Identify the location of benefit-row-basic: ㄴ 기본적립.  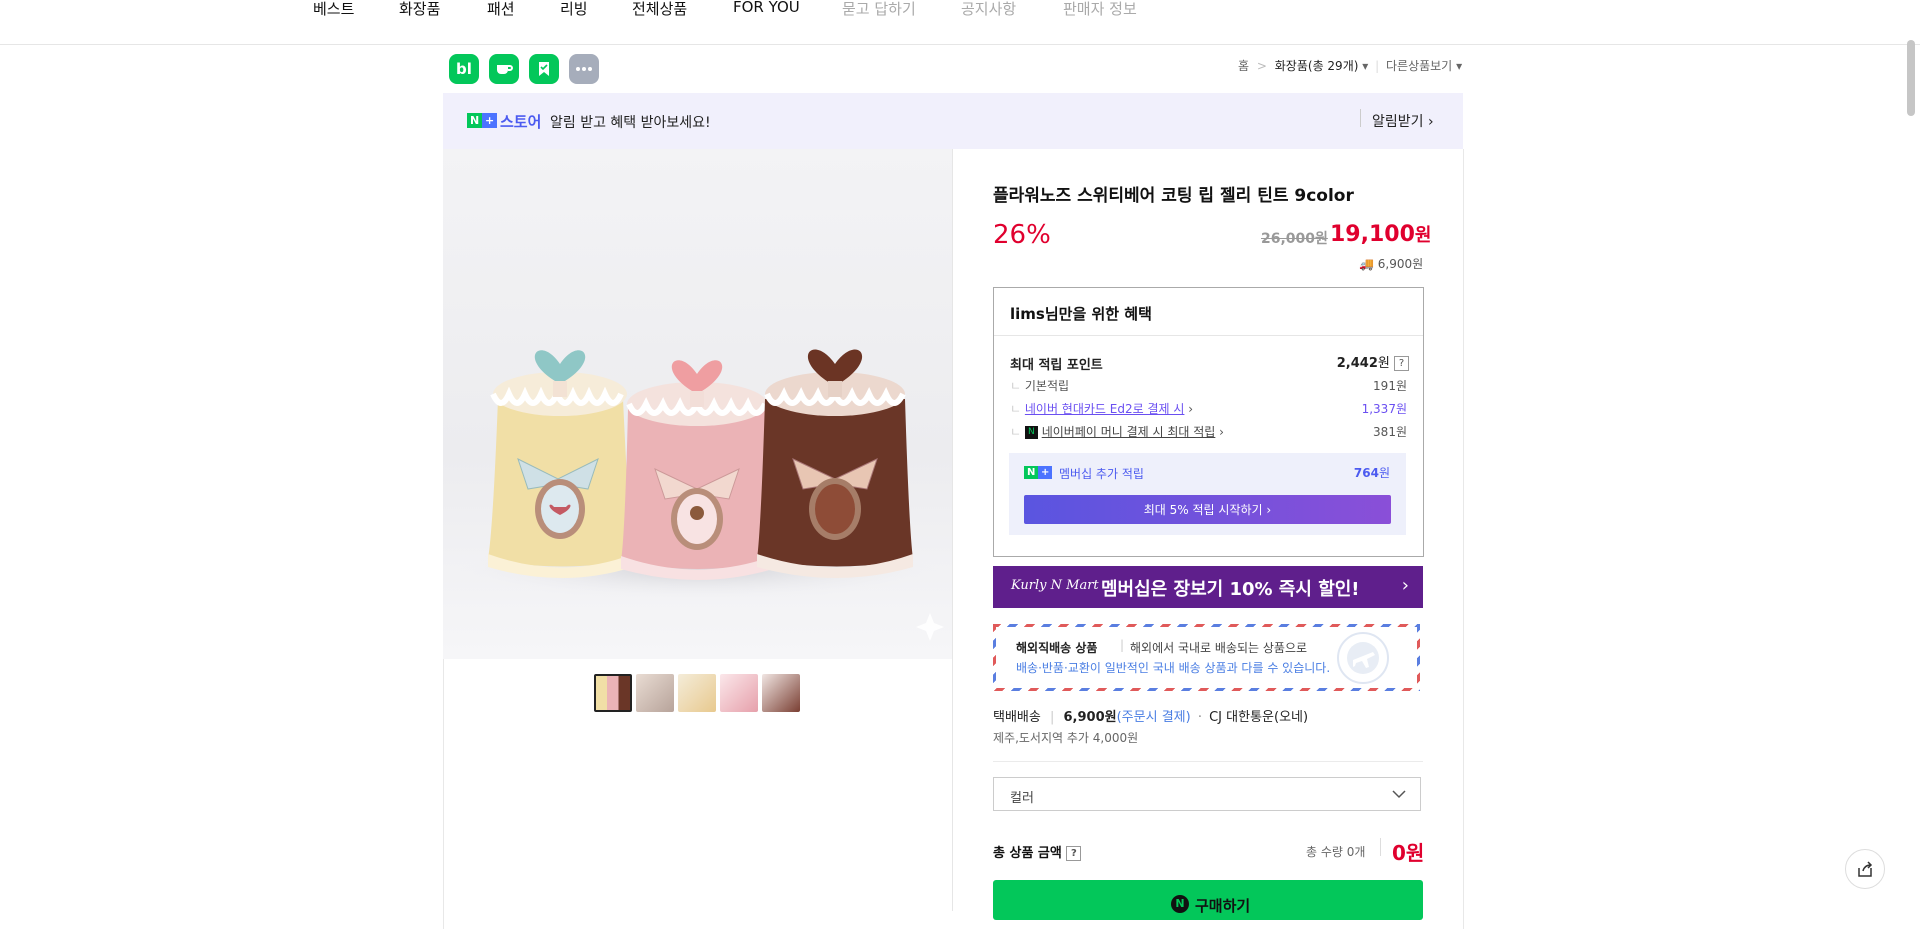
(1040, 386).